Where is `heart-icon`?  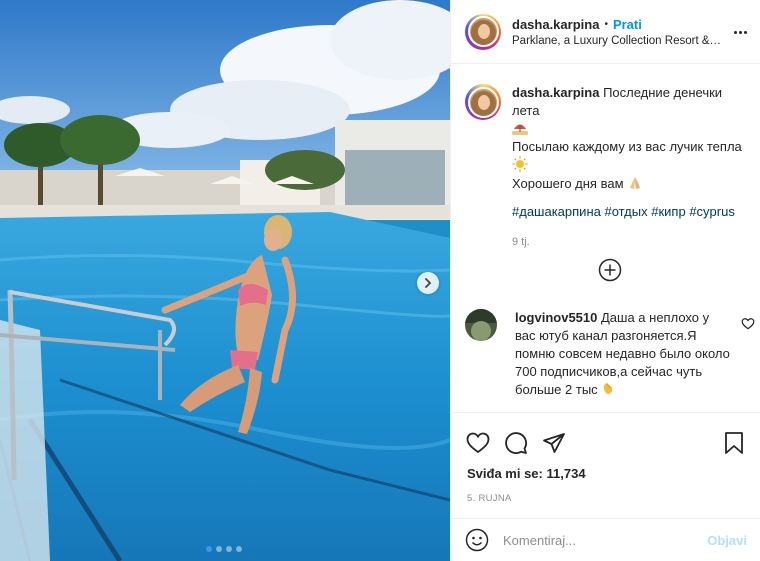 heart-icon is located at coordinates (478, 443).